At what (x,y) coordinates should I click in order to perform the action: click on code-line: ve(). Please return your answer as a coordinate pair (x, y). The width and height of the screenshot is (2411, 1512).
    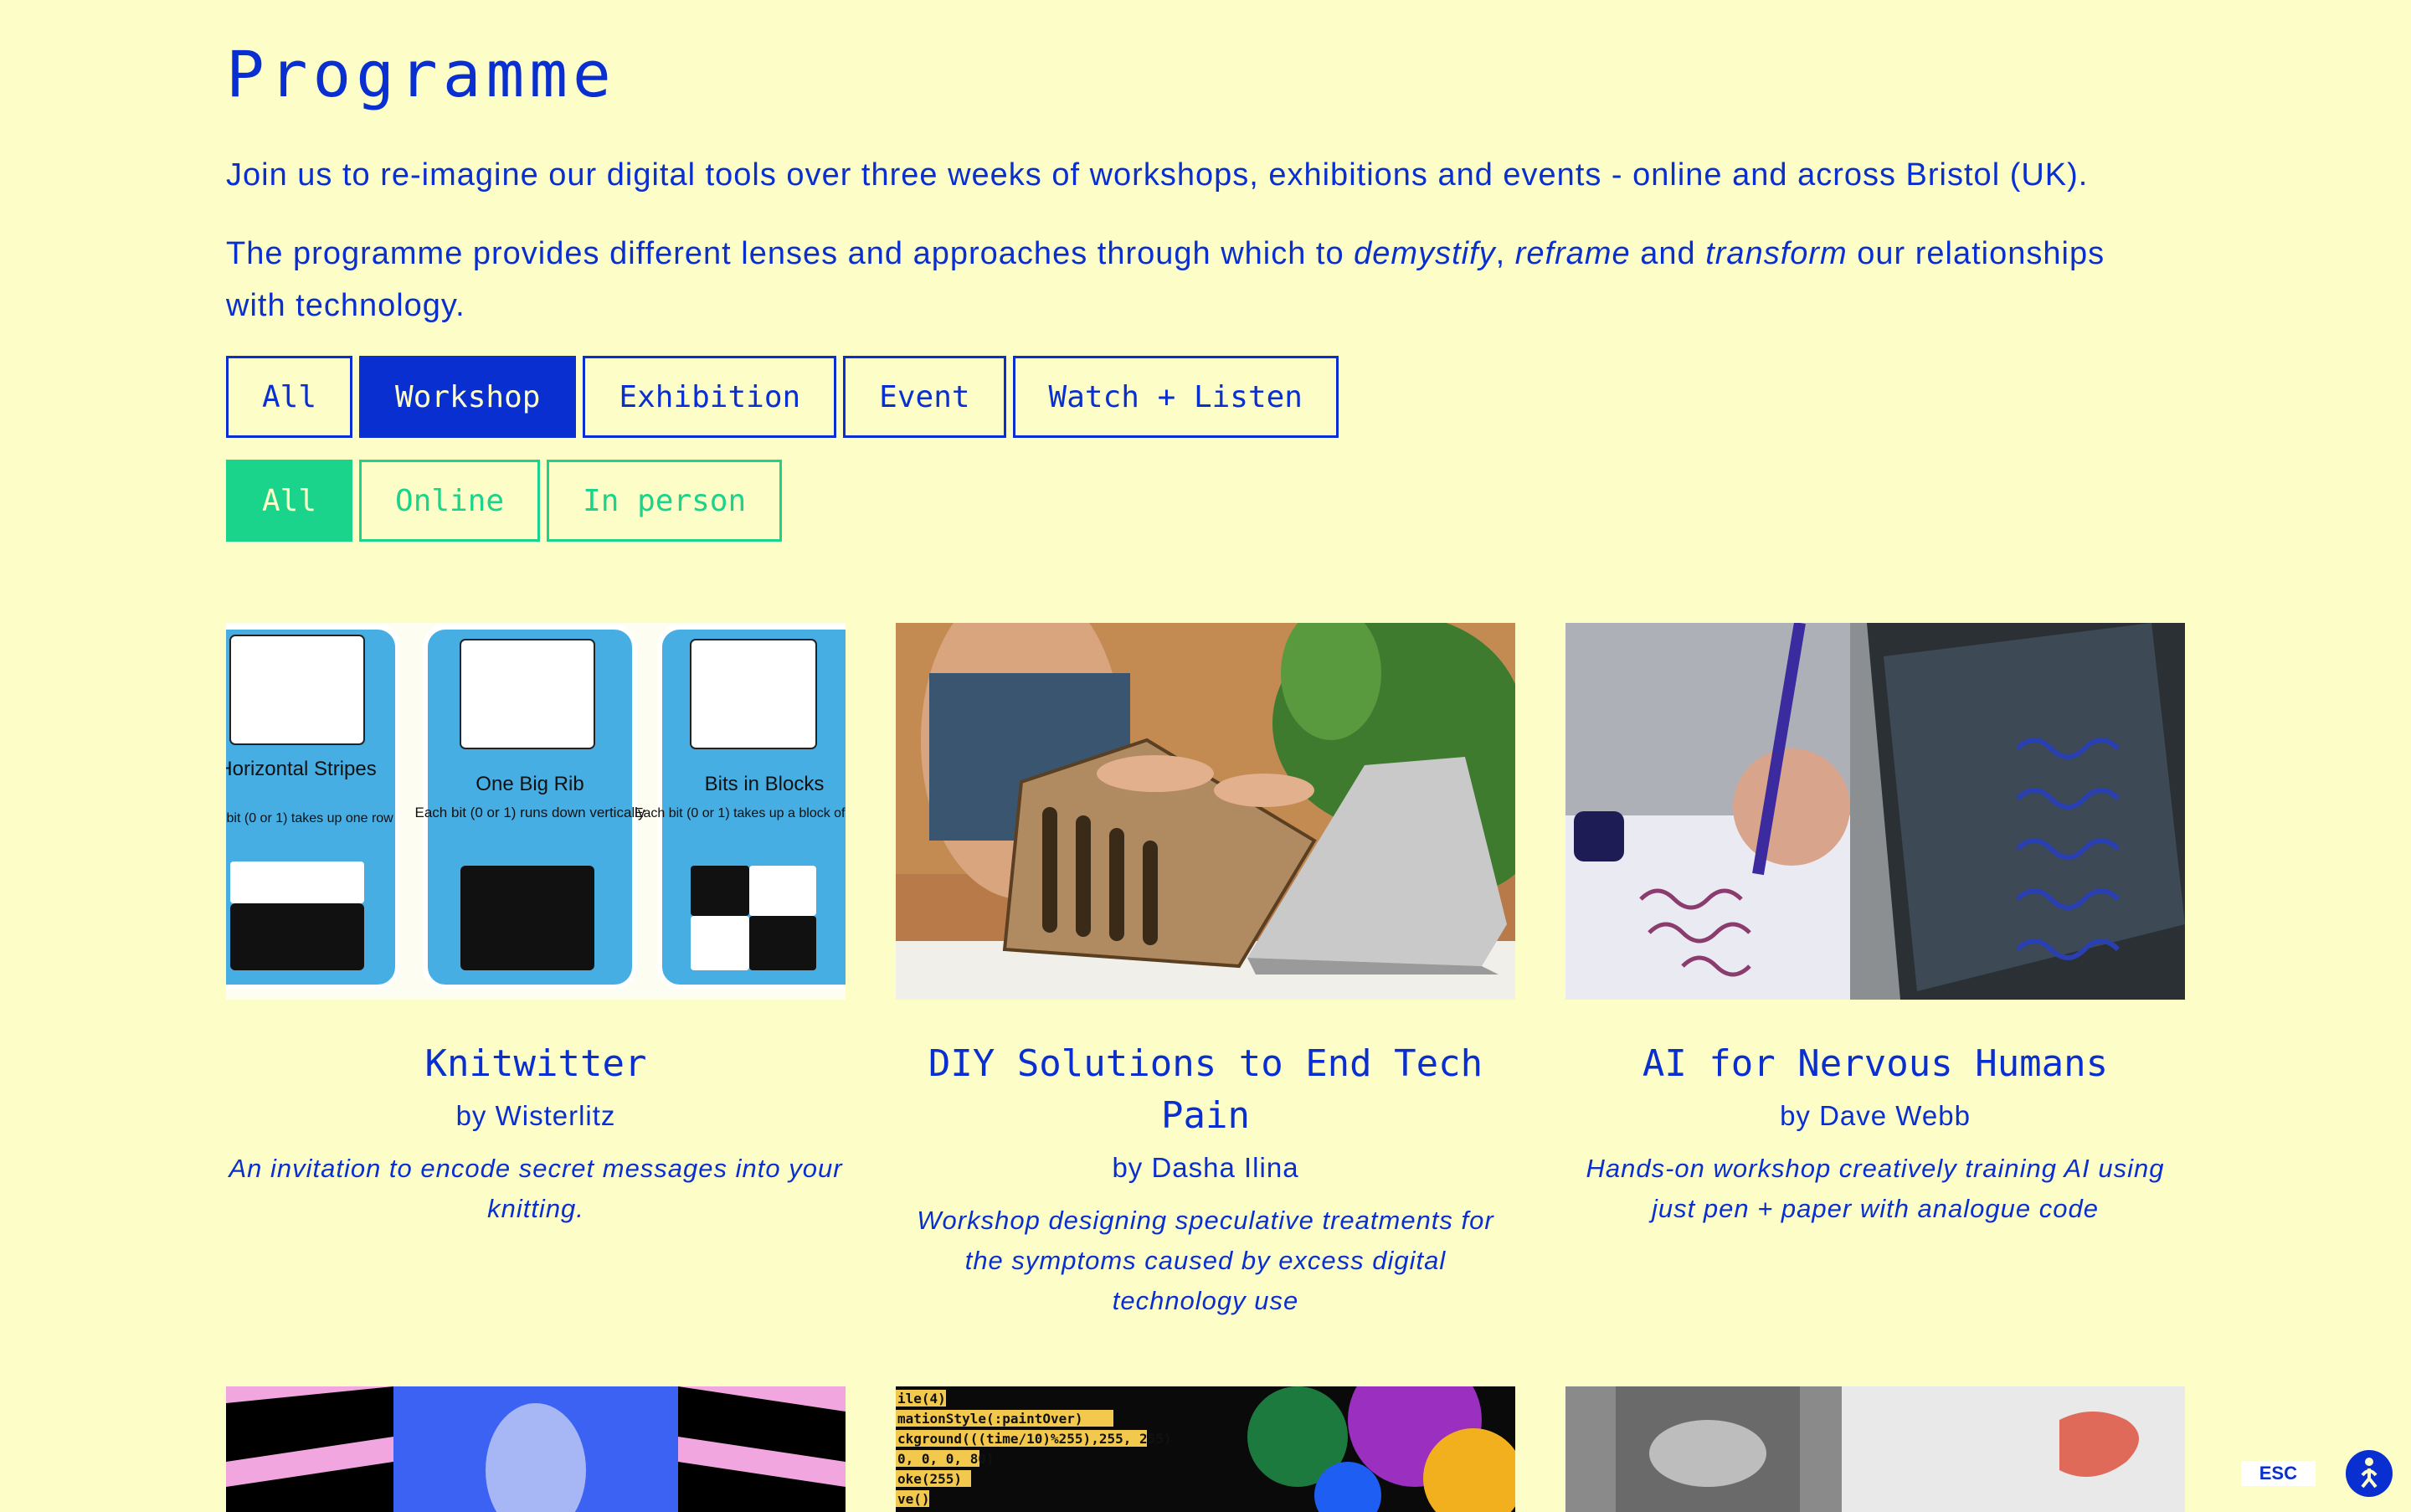
    Looking at the image, I should click on (913, 1499).